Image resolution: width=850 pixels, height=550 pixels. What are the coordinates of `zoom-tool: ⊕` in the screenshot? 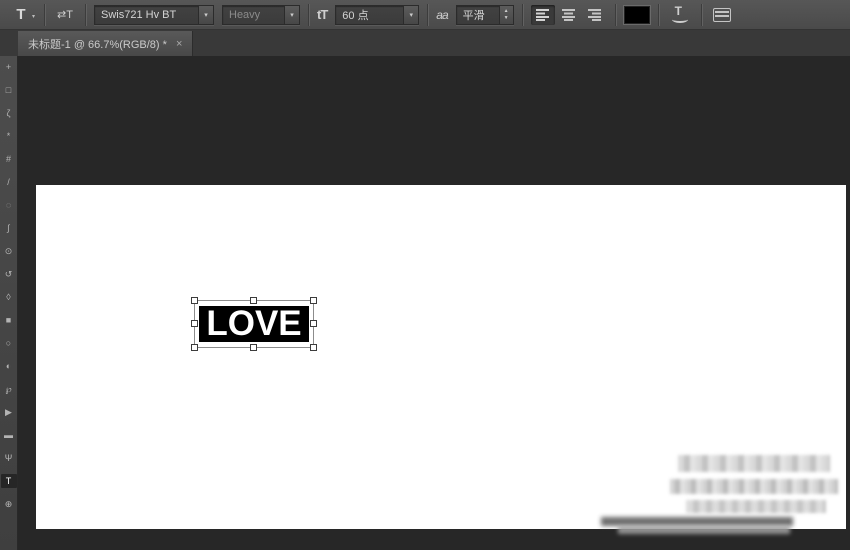 It's located at (9, 504).